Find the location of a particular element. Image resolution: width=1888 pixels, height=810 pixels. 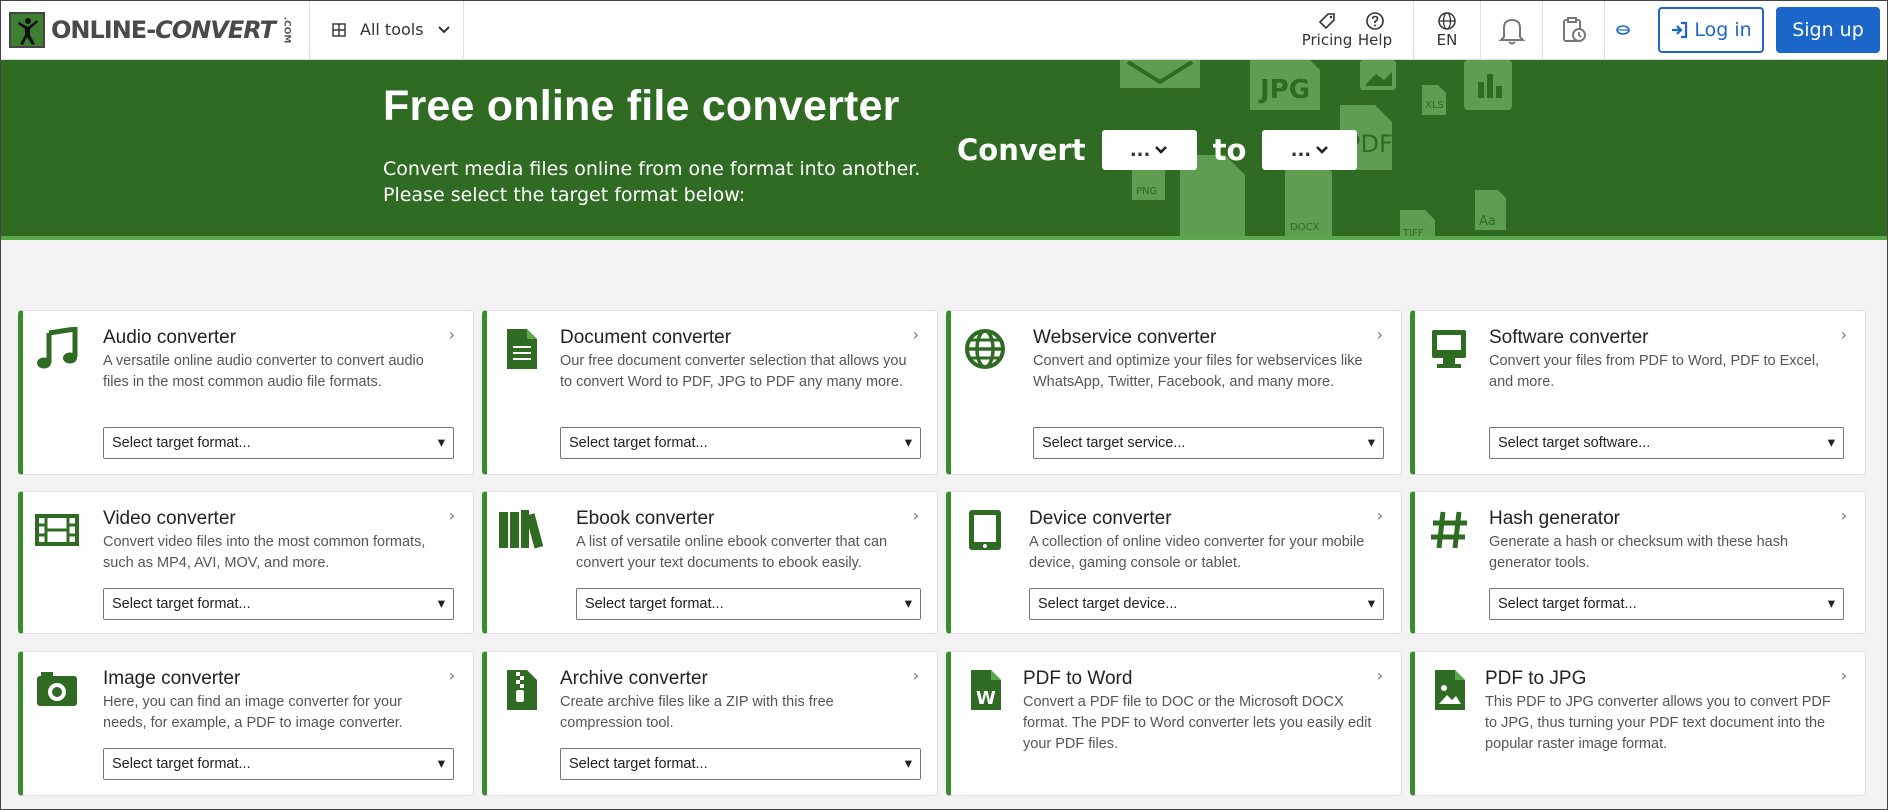

target-software-select: Select target software... ▾ is located at coordinates (1666, 443).